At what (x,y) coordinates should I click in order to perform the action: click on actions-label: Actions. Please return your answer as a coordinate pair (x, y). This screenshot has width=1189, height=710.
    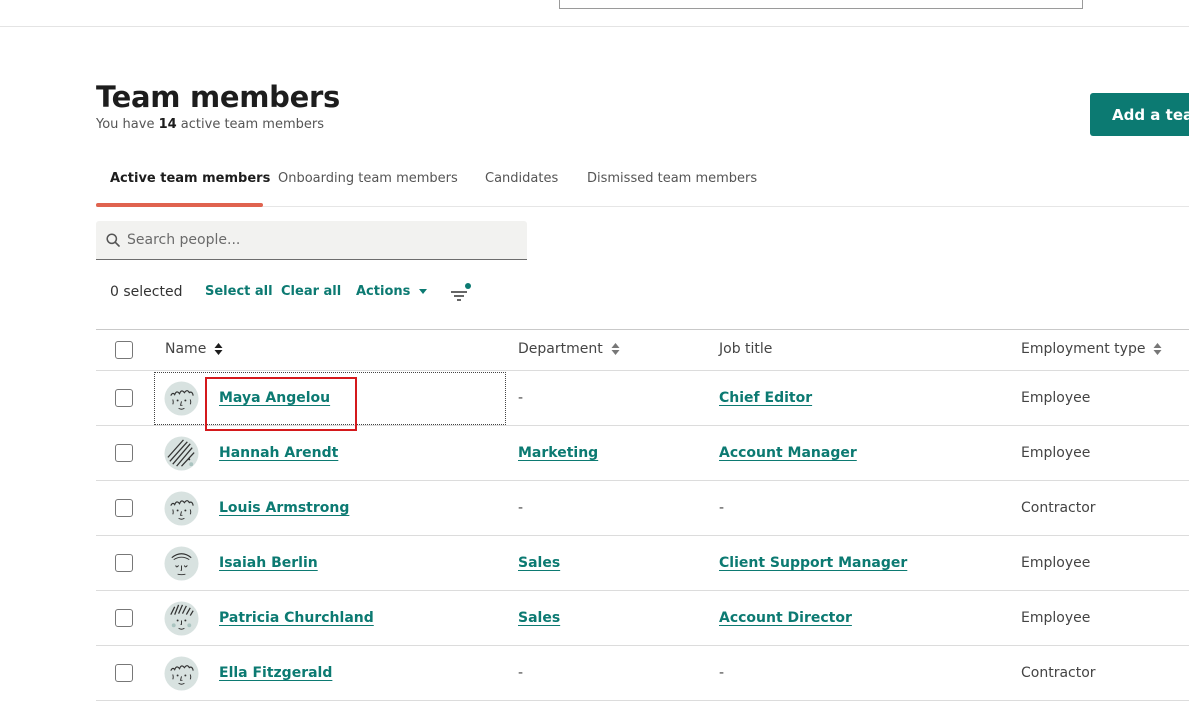
    Looking at the image, I should click on (383, 291).